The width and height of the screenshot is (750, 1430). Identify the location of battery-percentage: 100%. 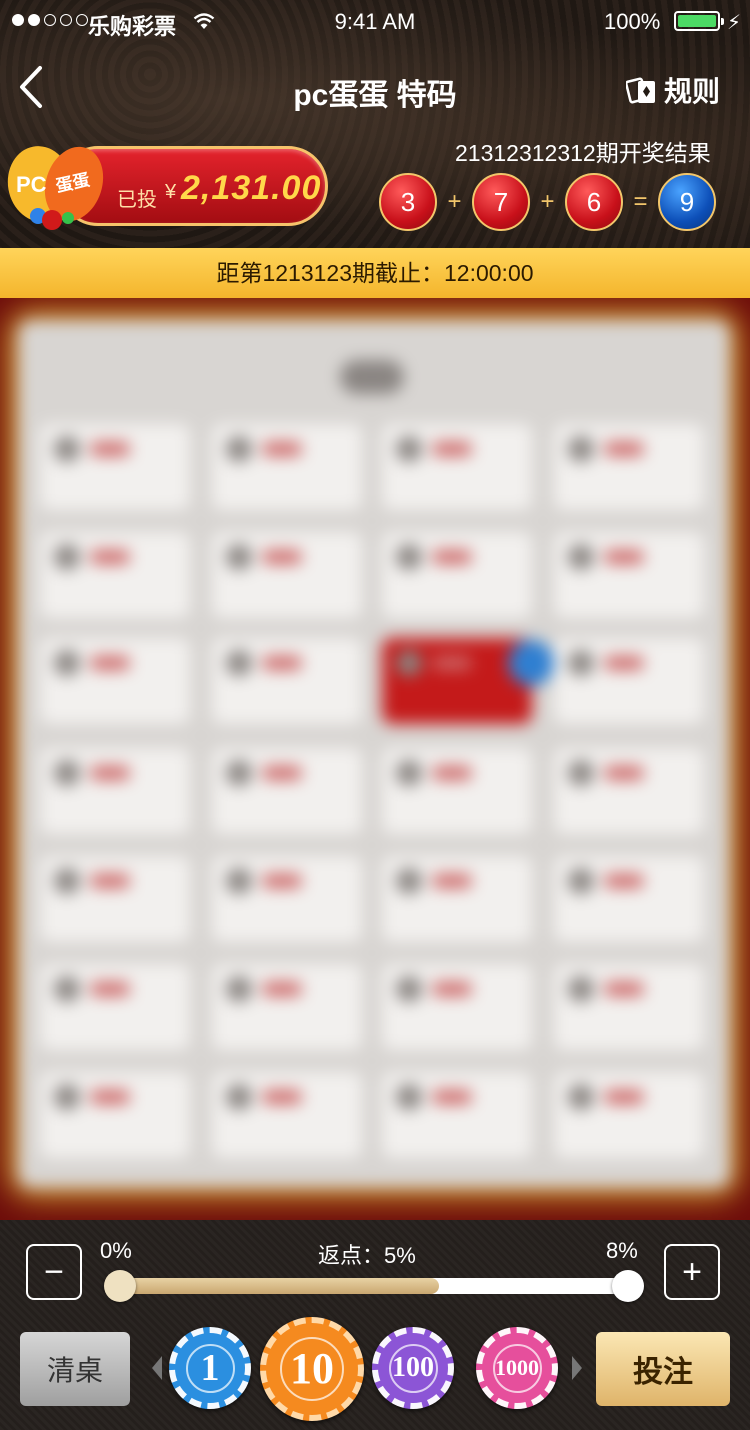
(632, 21).